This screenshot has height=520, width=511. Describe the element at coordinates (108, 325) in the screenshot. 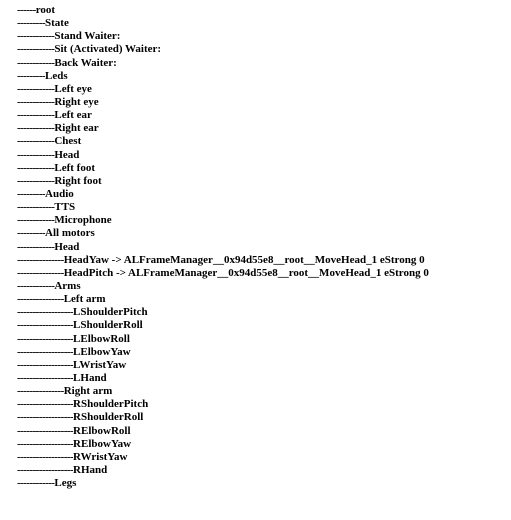

I see `tree-node-label: LShoulderRoll` at that location.